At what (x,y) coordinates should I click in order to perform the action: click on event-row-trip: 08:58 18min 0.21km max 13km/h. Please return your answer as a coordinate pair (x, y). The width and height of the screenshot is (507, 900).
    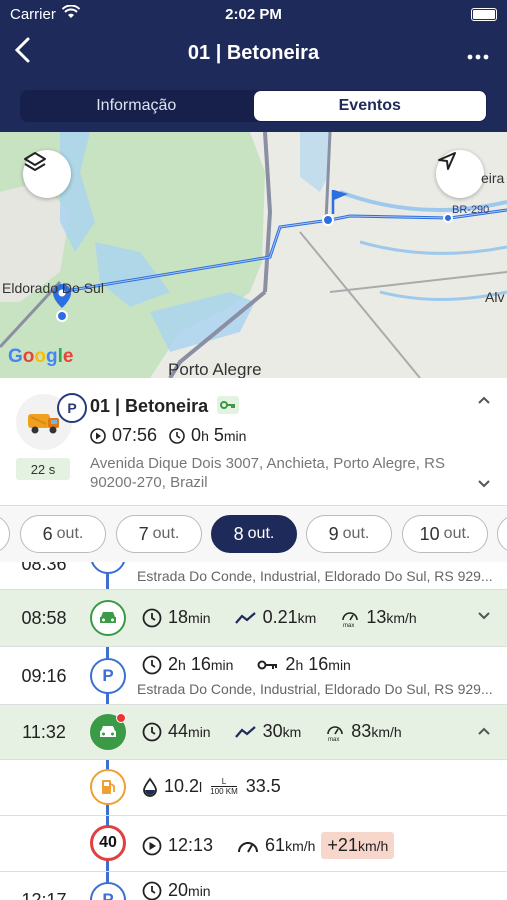
    Looking at the image, I should click on (253, 618).